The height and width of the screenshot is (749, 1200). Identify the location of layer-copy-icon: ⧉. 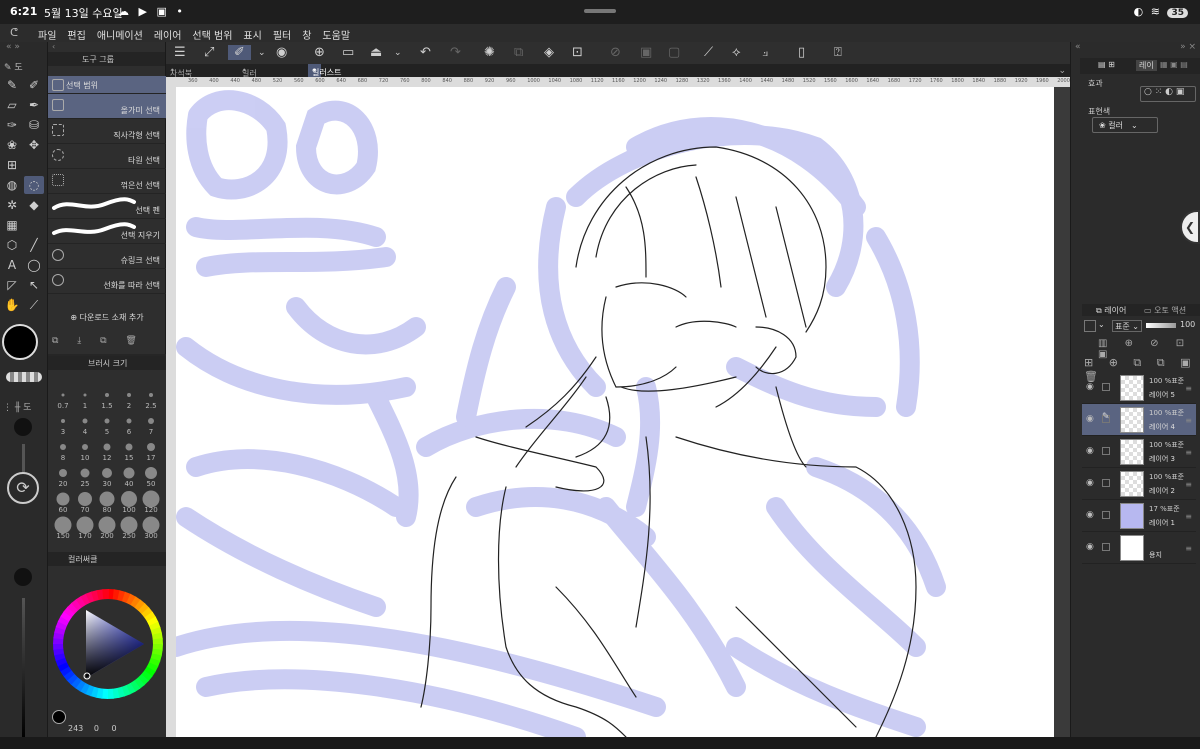
(518, 52).